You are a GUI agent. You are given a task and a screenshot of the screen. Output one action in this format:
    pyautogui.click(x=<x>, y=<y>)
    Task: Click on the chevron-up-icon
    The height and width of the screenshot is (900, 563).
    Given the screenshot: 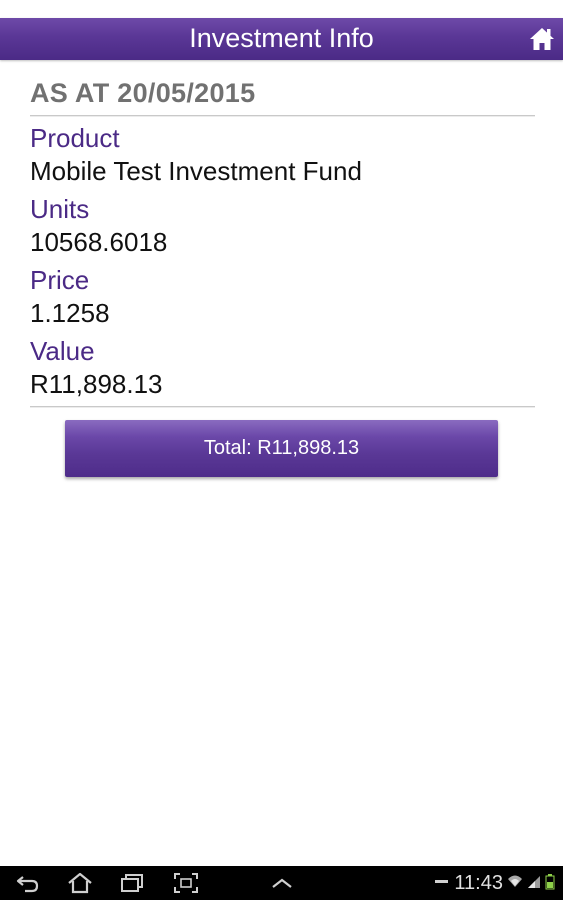 What is the action you would take?
    pyautogui.click(x=282, y=883)
    